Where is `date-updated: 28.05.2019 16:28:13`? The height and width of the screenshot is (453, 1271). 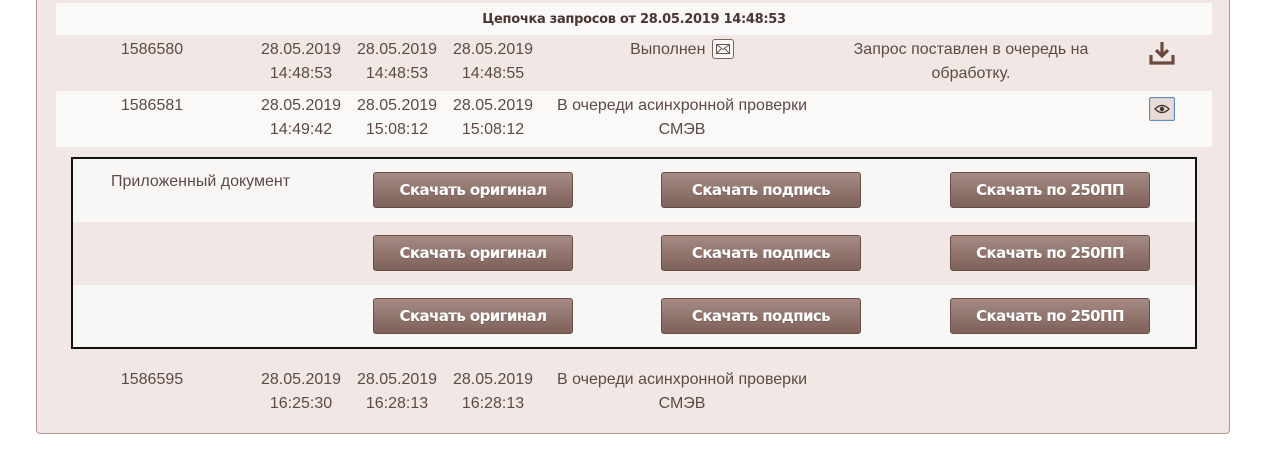 date-updated: 28.05.2019 16:28:13 is located at coordinates (493, 392).